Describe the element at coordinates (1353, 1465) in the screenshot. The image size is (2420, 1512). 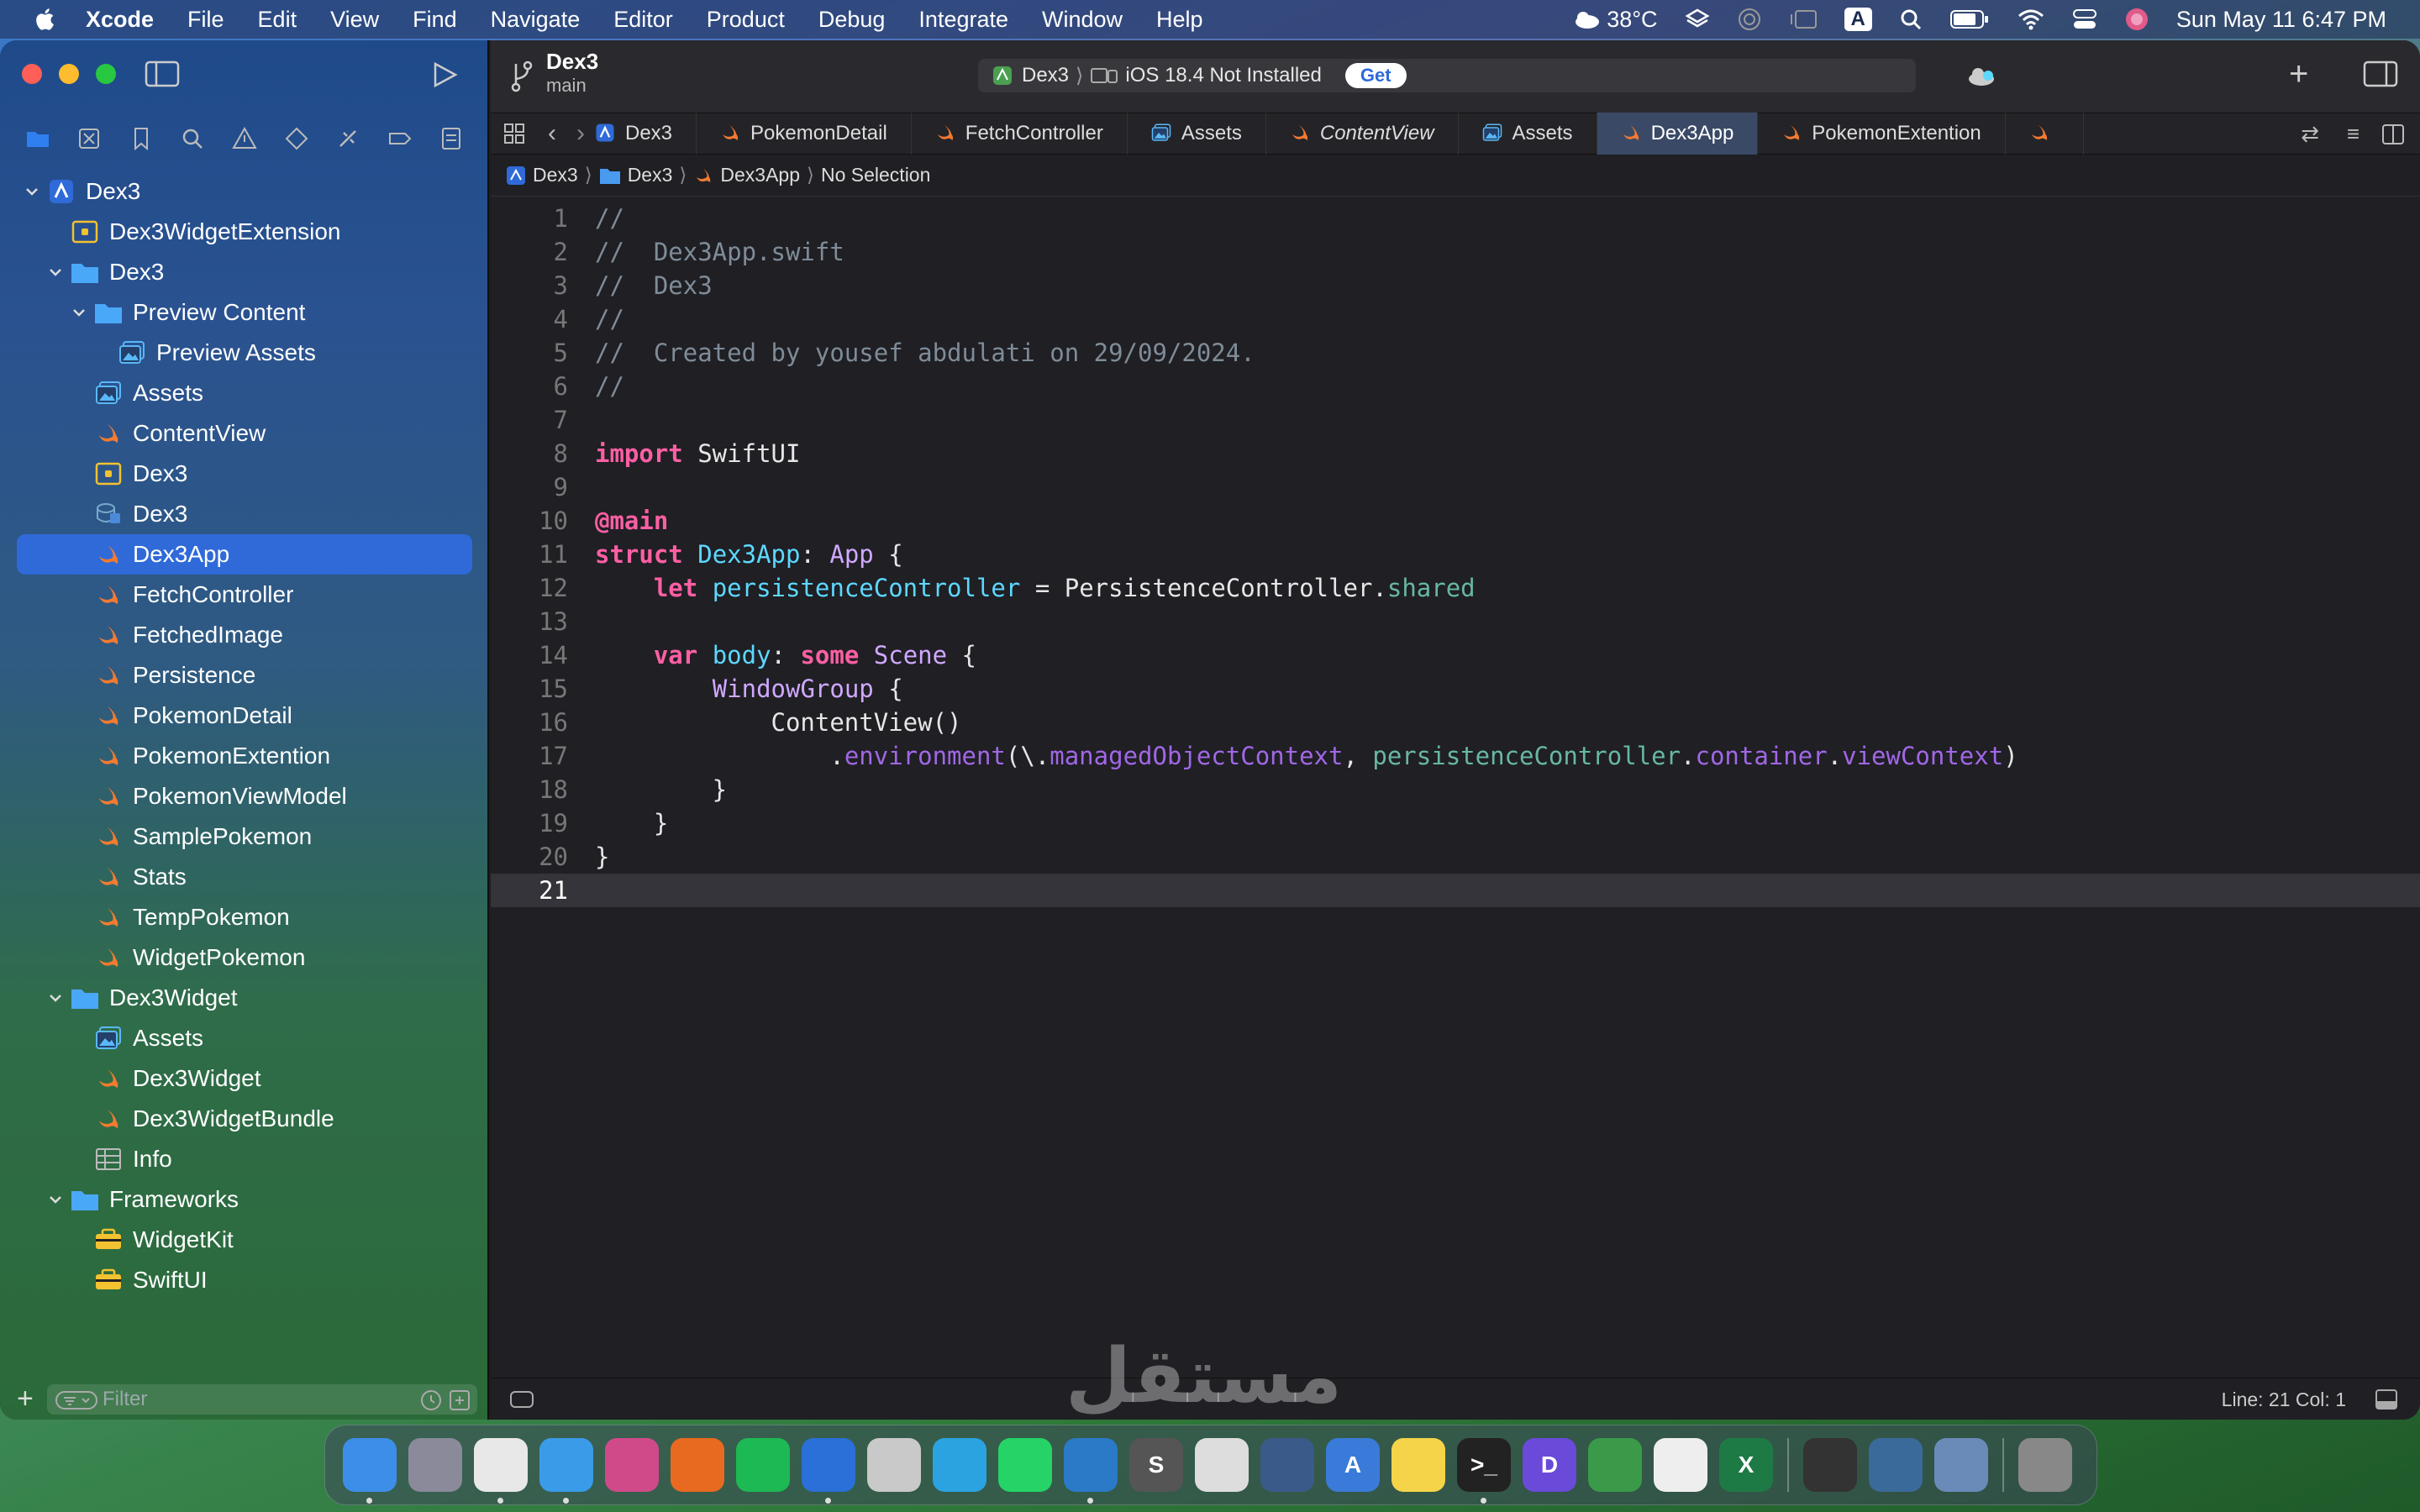
I see `dock-instruments-icon: A` at that location.